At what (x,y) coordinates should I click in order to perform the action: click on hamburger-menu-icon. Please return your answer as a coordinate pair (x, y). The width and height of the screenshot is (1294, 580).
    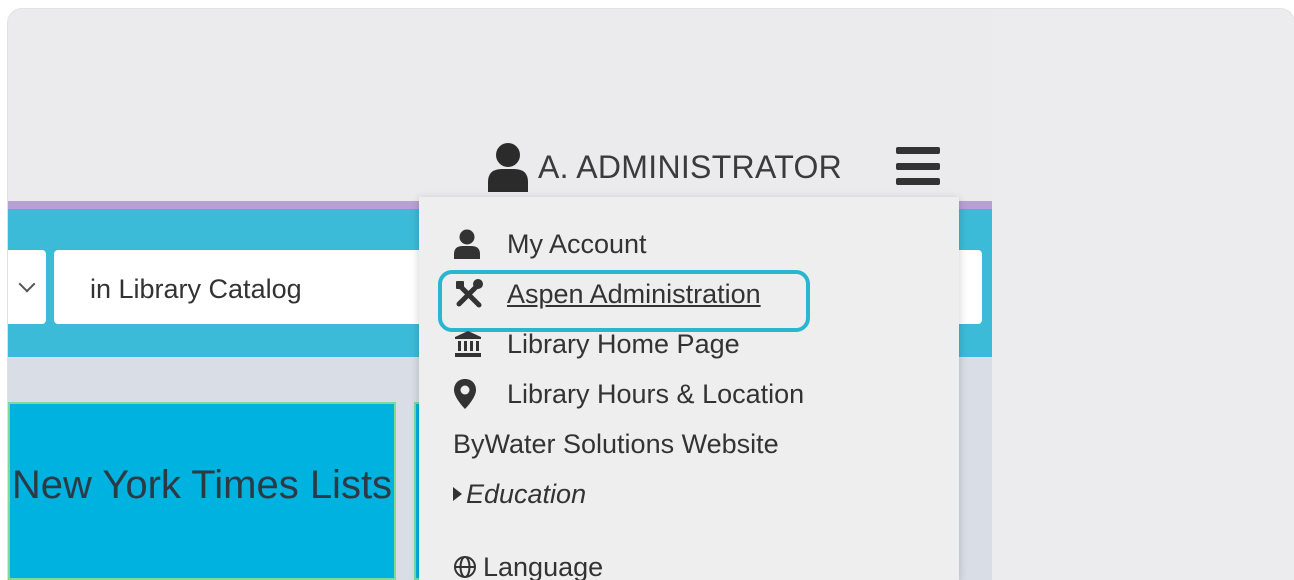
    Looking at the image, I should click on (918, 166).